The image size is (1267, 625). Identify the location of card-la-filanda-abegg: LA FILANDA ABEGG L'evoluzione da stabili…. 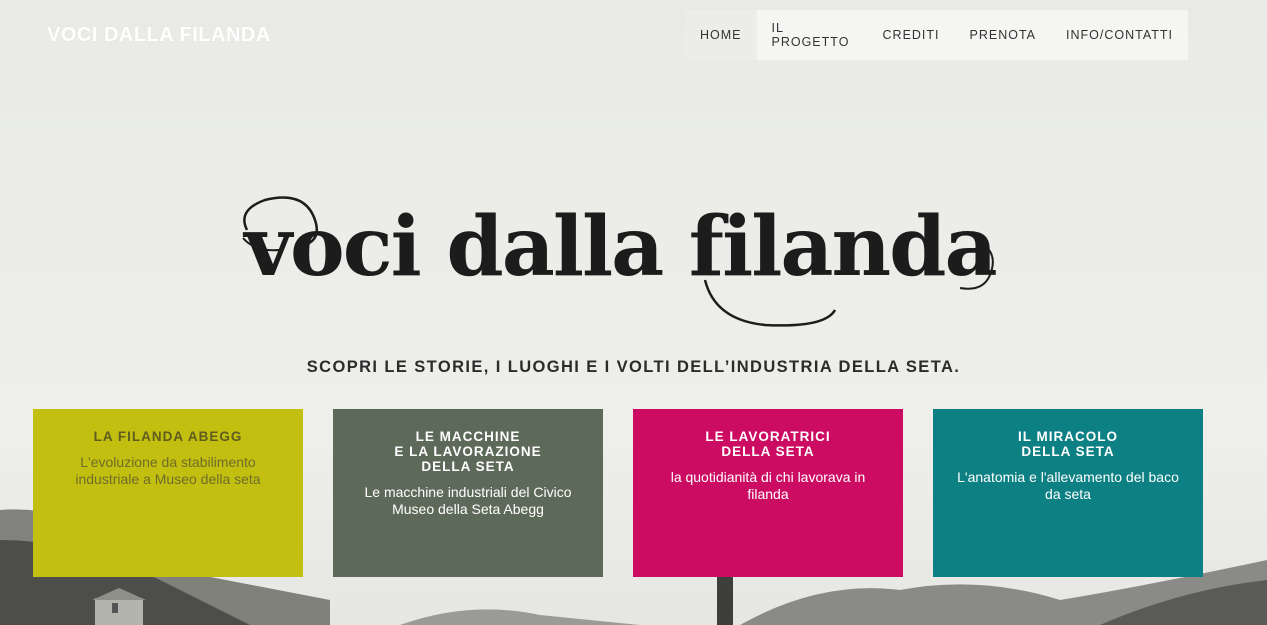
(168, 493).